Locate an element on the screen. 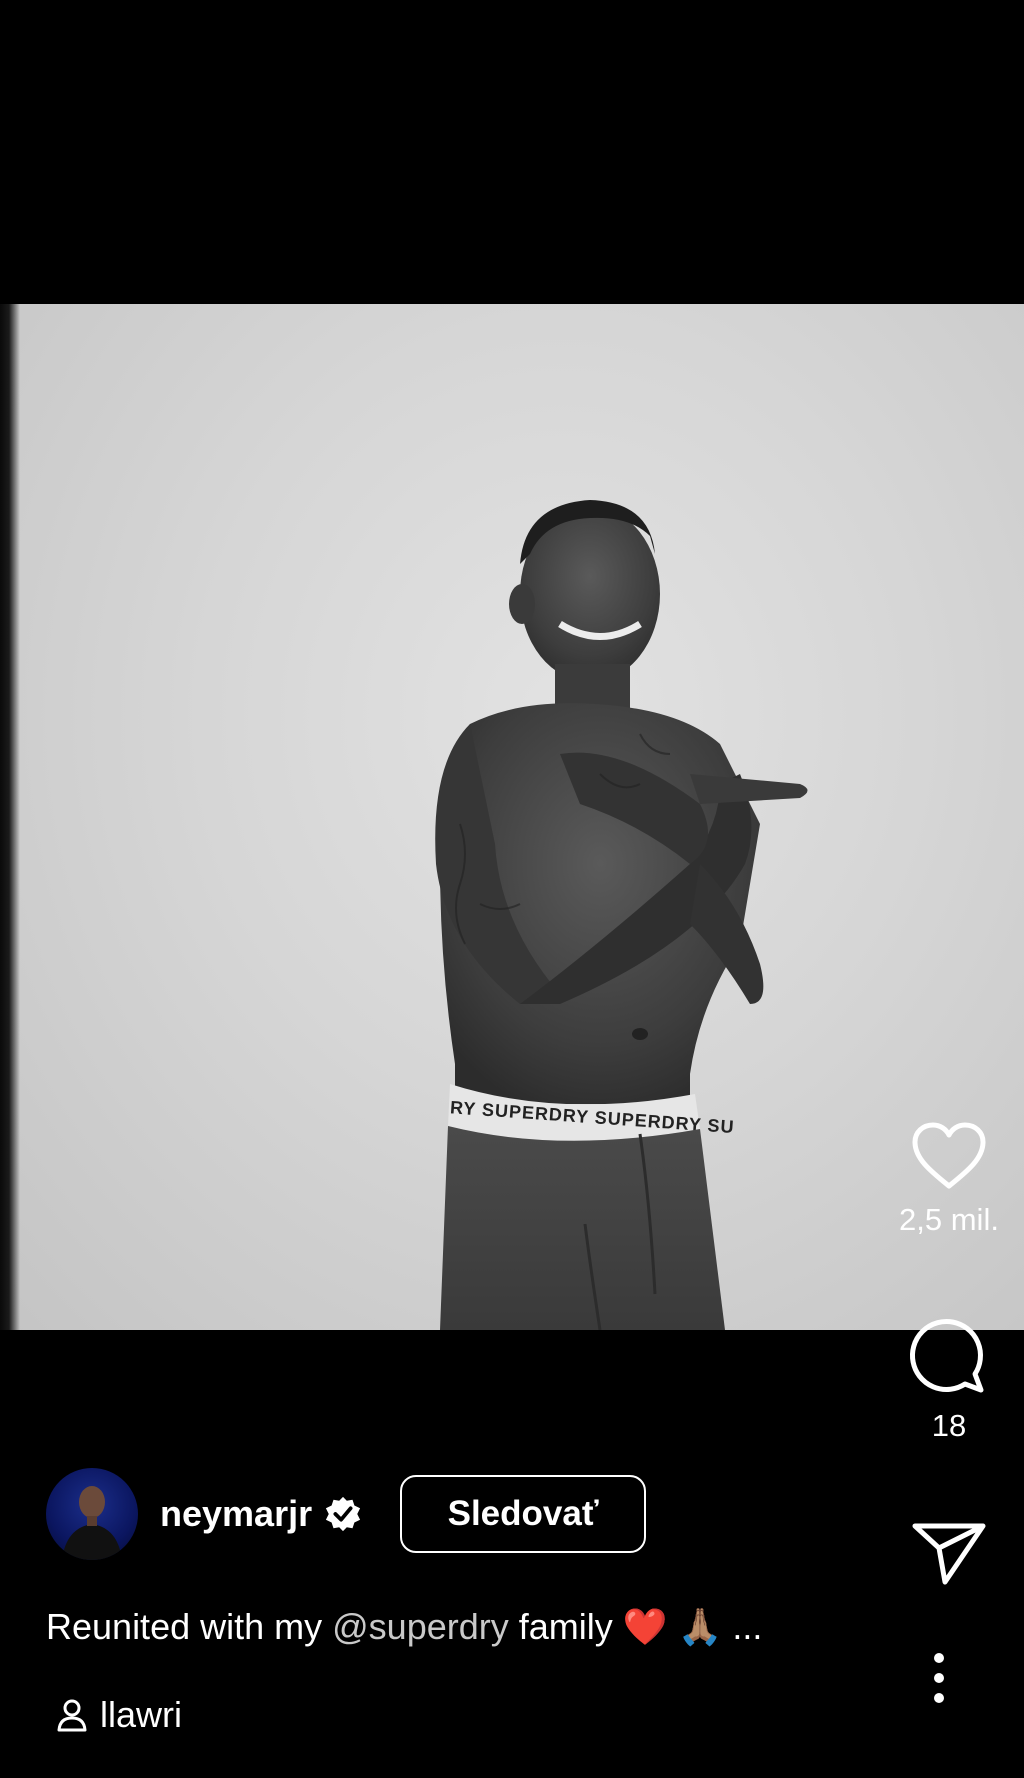  like-action: 2,5 mil. is located at coordinates (949, 1179).